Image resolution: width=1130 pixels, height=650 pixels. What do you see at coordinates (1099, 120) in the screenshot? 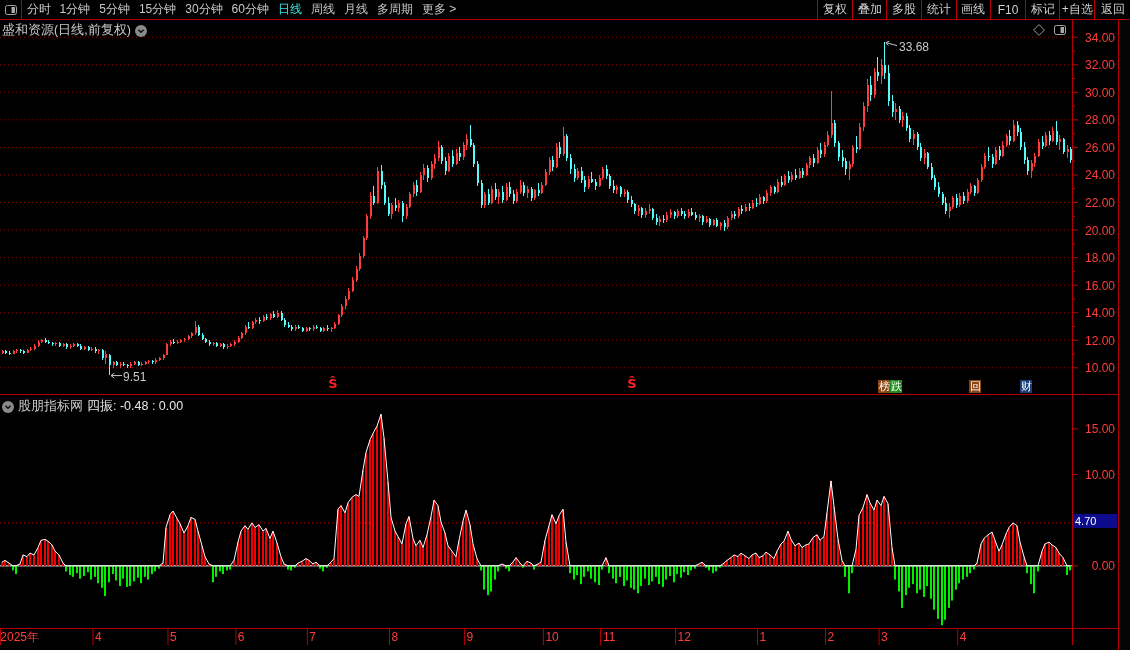
I see `axis-label: 28.00` at bounding box center [1099, 120].